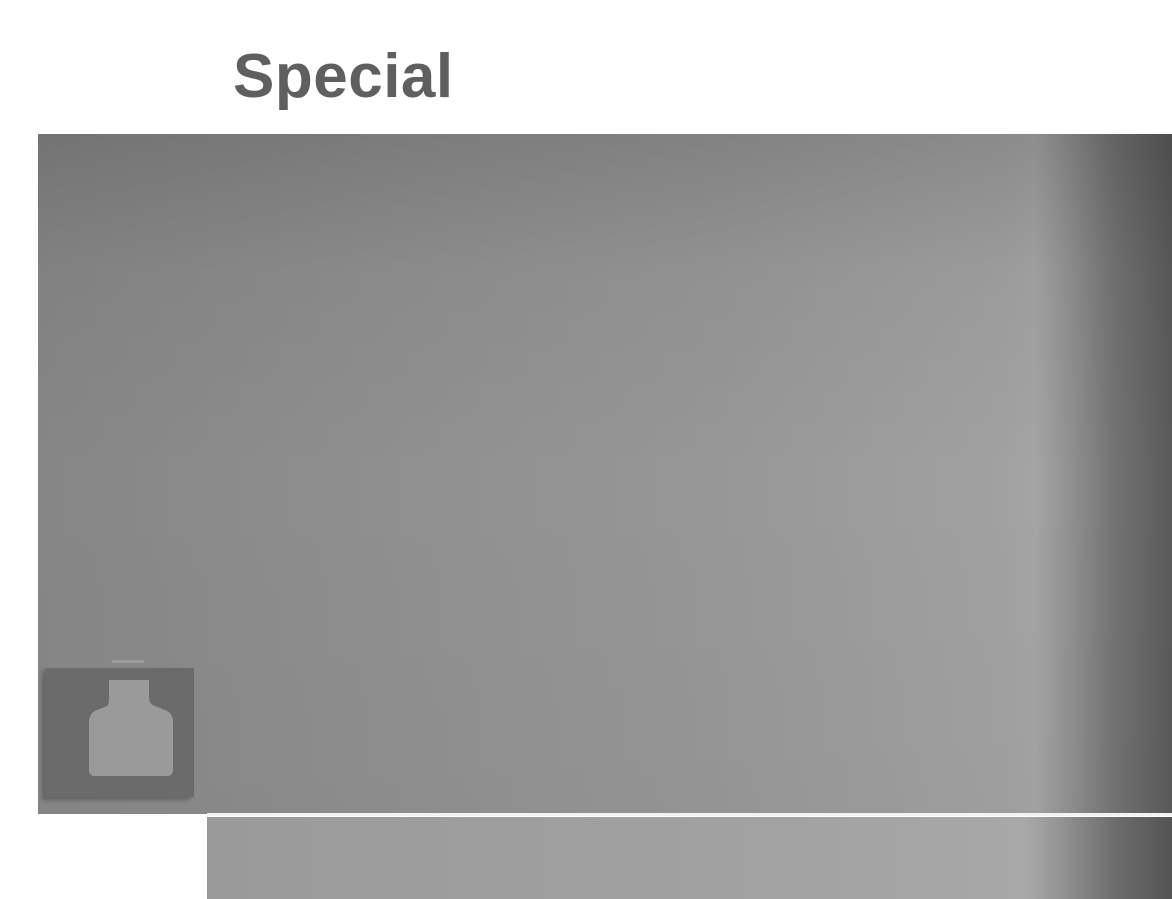 Image resolution: width=1172 pixels, height=899 pixels. I want to click on special-bottle-icon, so click(131, 728).